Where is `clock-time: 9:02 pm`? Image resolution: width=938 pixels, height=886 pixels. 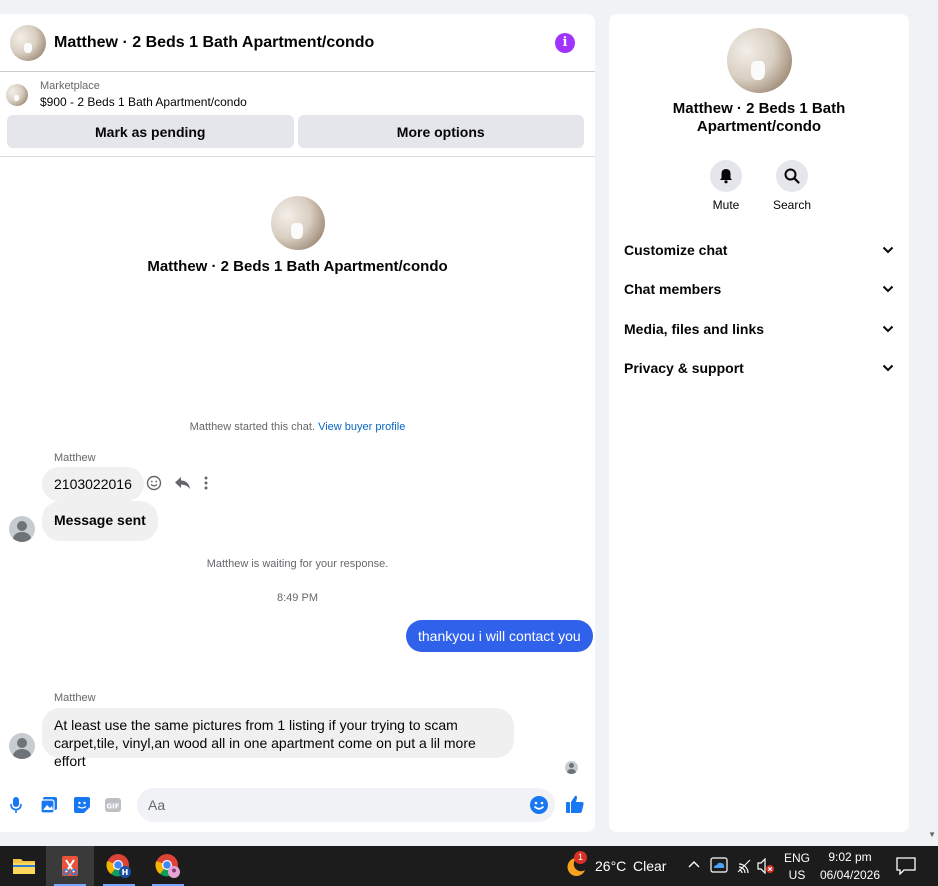
clock-time: 9:02 pm is located at coordinates (850, 857).